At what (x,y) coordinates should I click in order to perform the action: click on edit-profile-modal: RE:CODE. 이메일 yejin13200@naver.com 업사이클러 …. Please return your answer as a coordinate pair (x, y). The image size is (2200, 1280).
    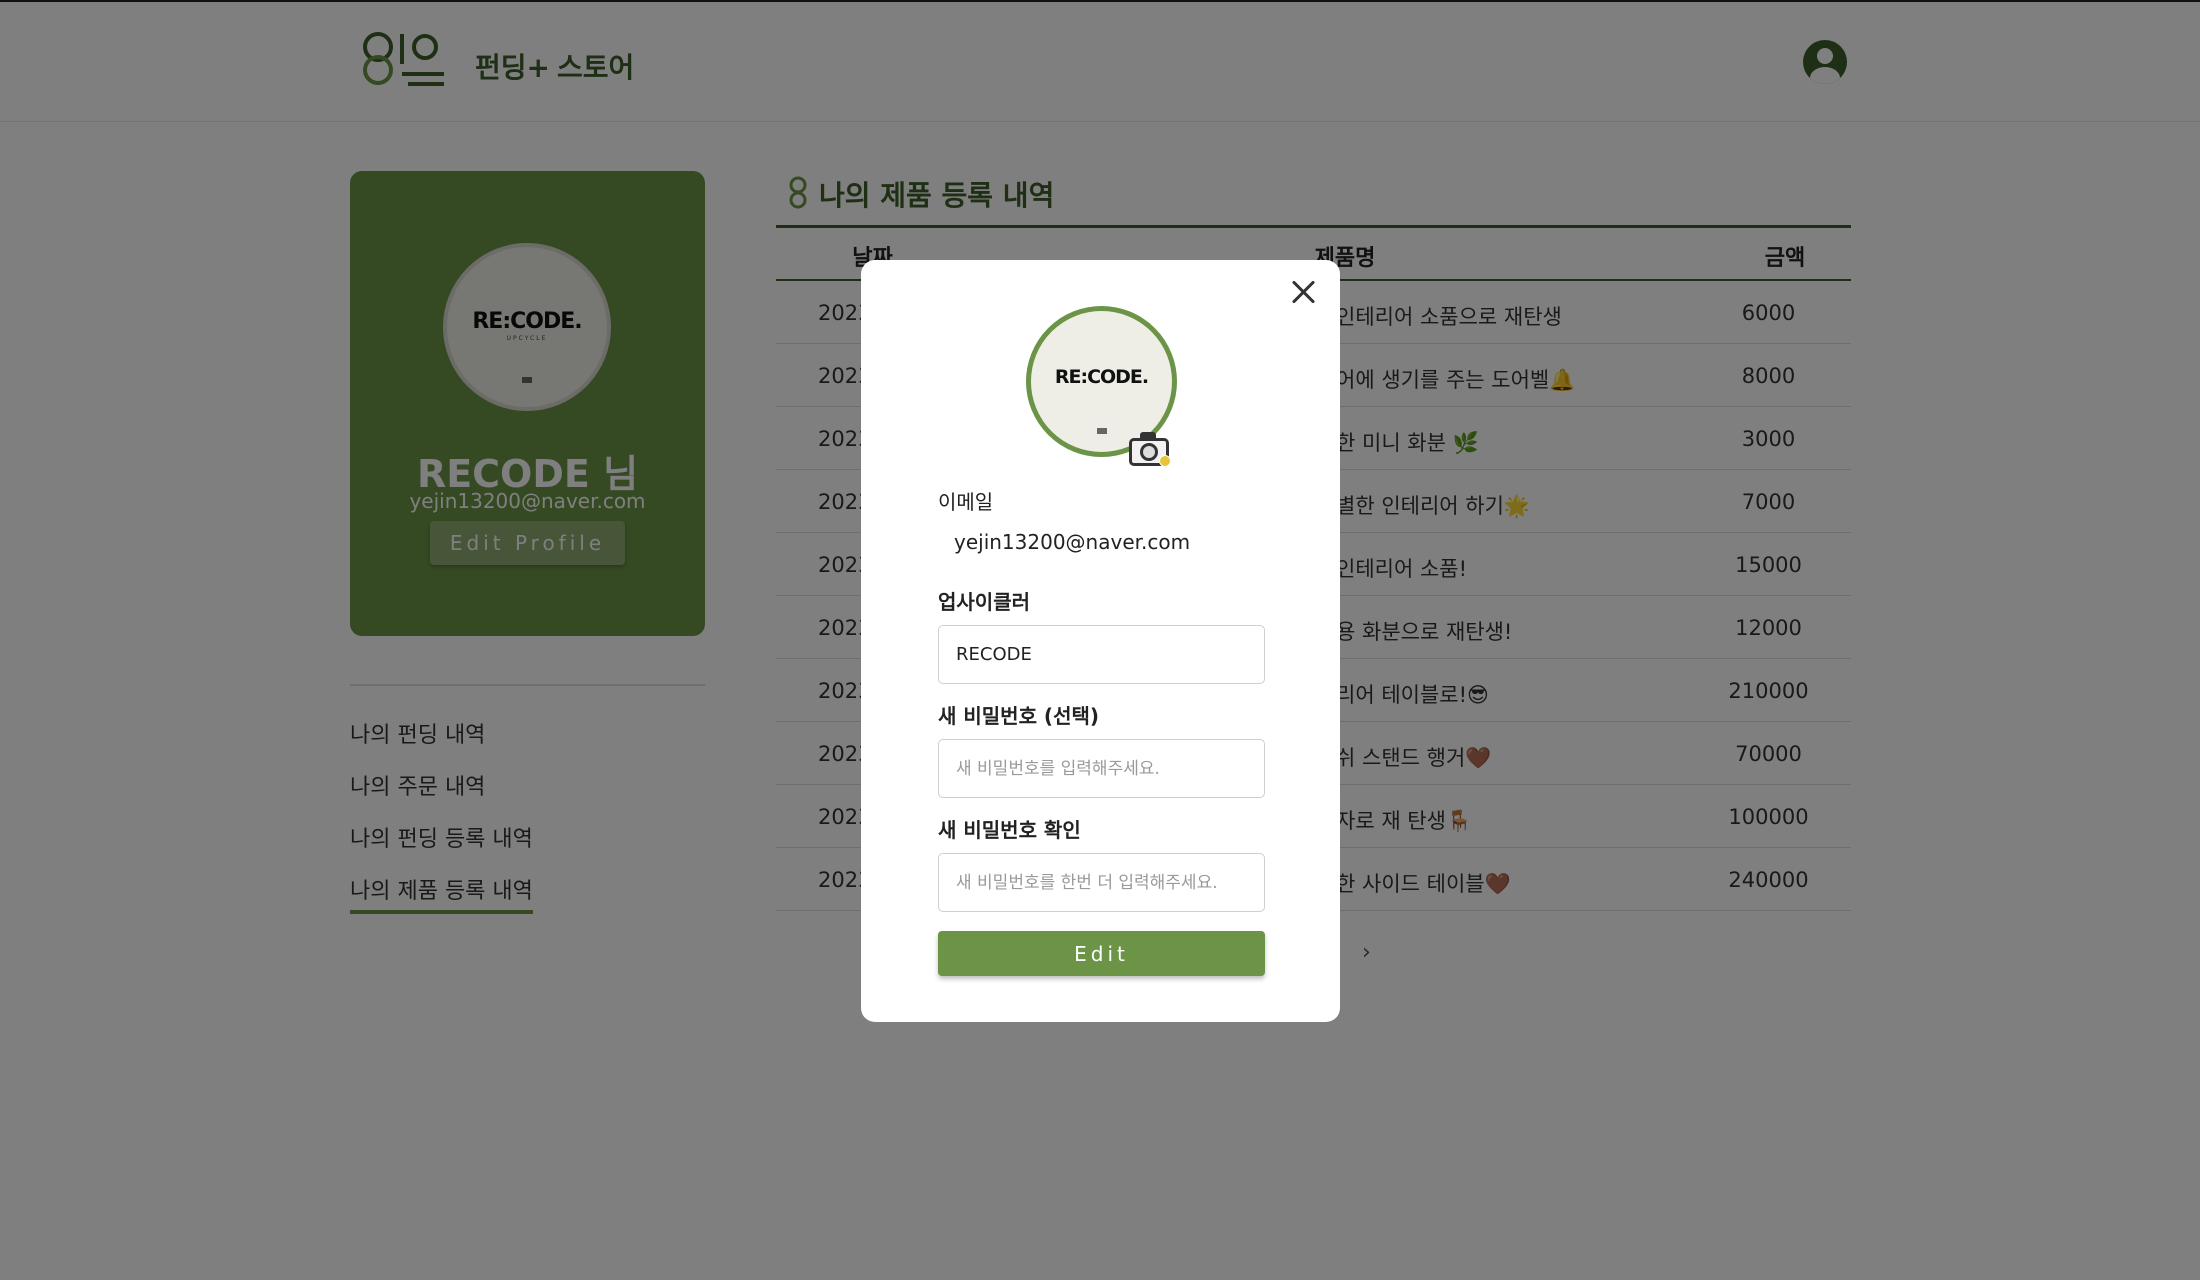
    Looking at the image, I should click on (1100, 641).